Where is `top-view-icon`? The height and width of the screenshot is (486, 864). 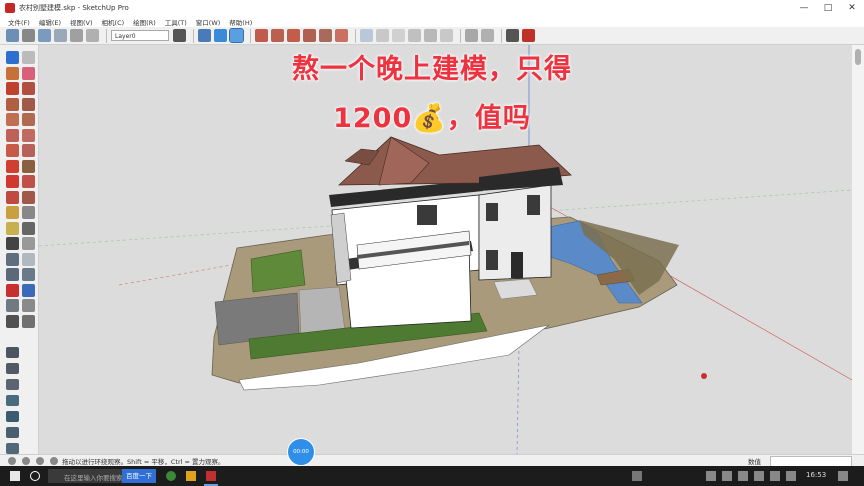
top-view-icon is located at coordinates (277, 35).